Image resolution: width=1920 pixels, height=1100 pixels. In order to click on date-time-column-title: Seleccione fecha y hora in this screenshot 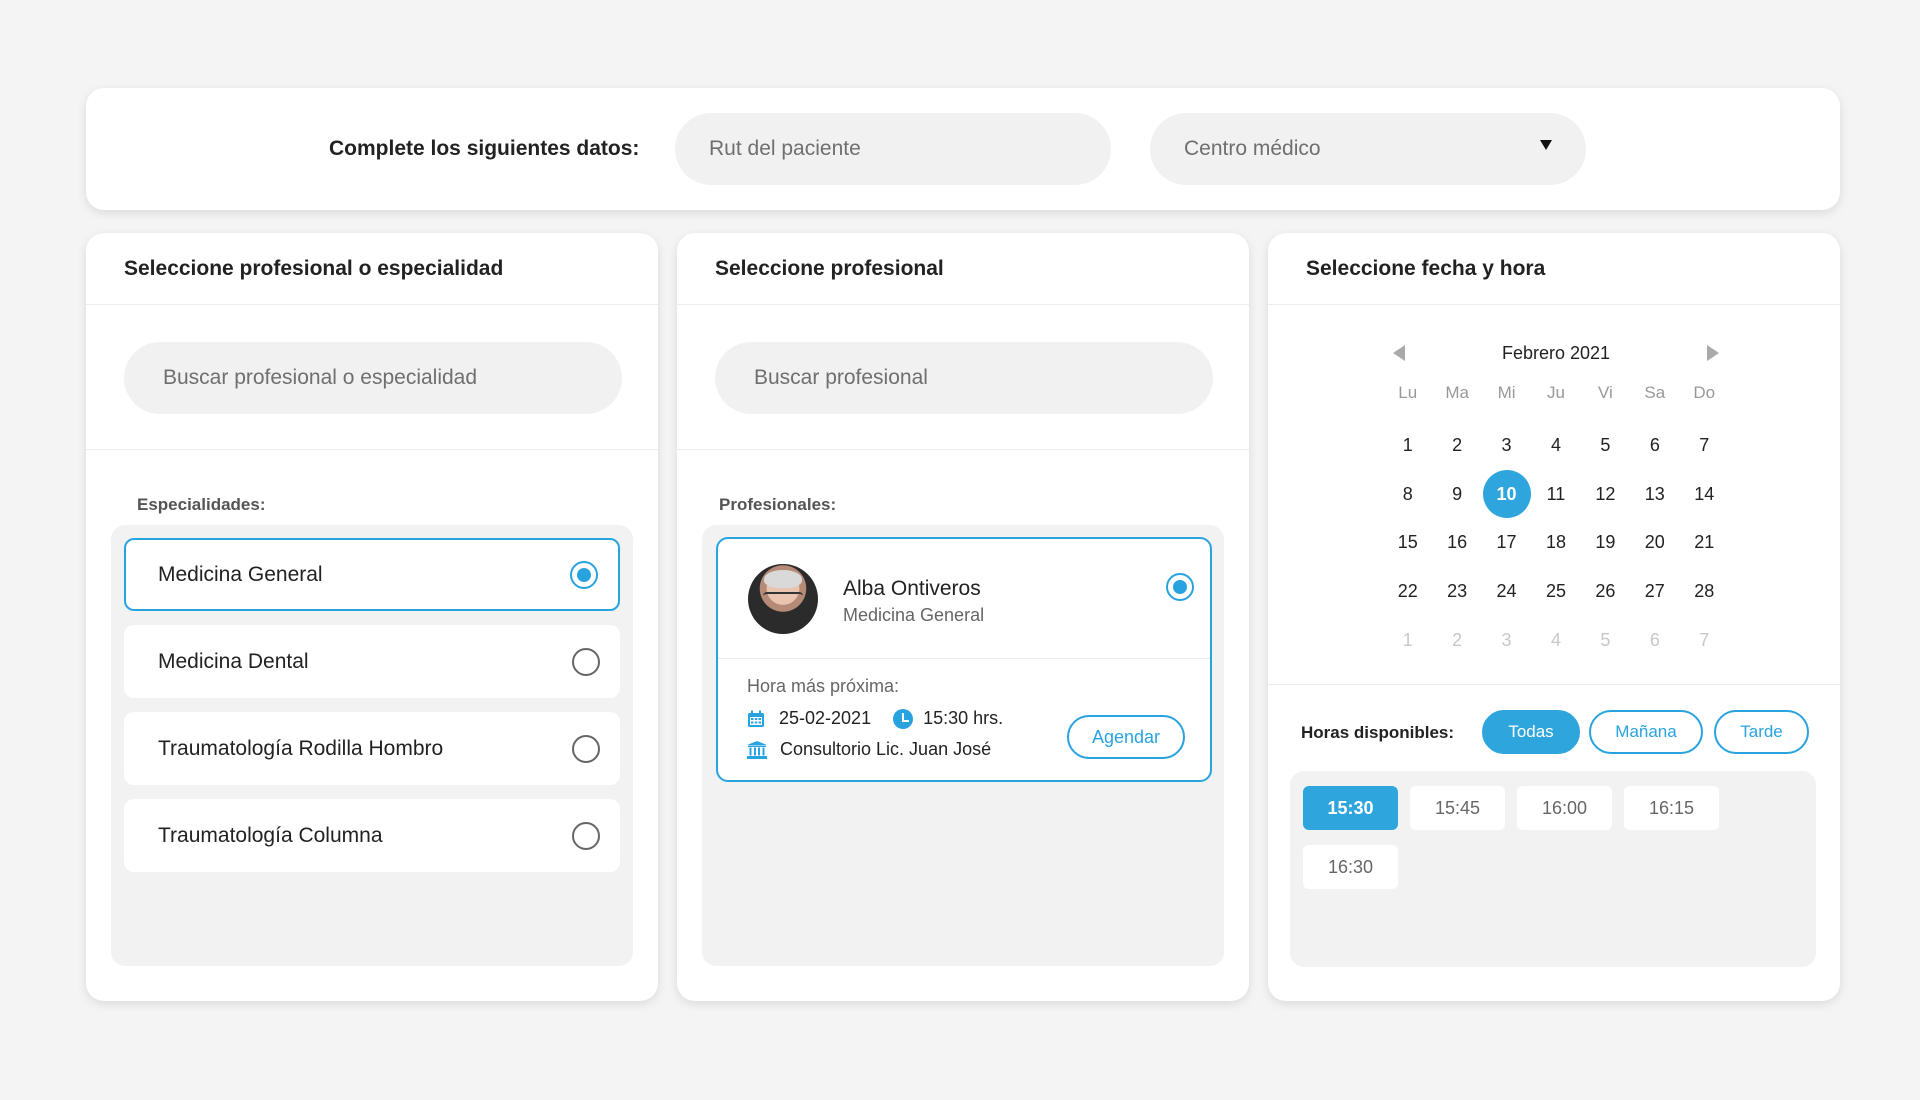, I will do `click(1554, 269)`.